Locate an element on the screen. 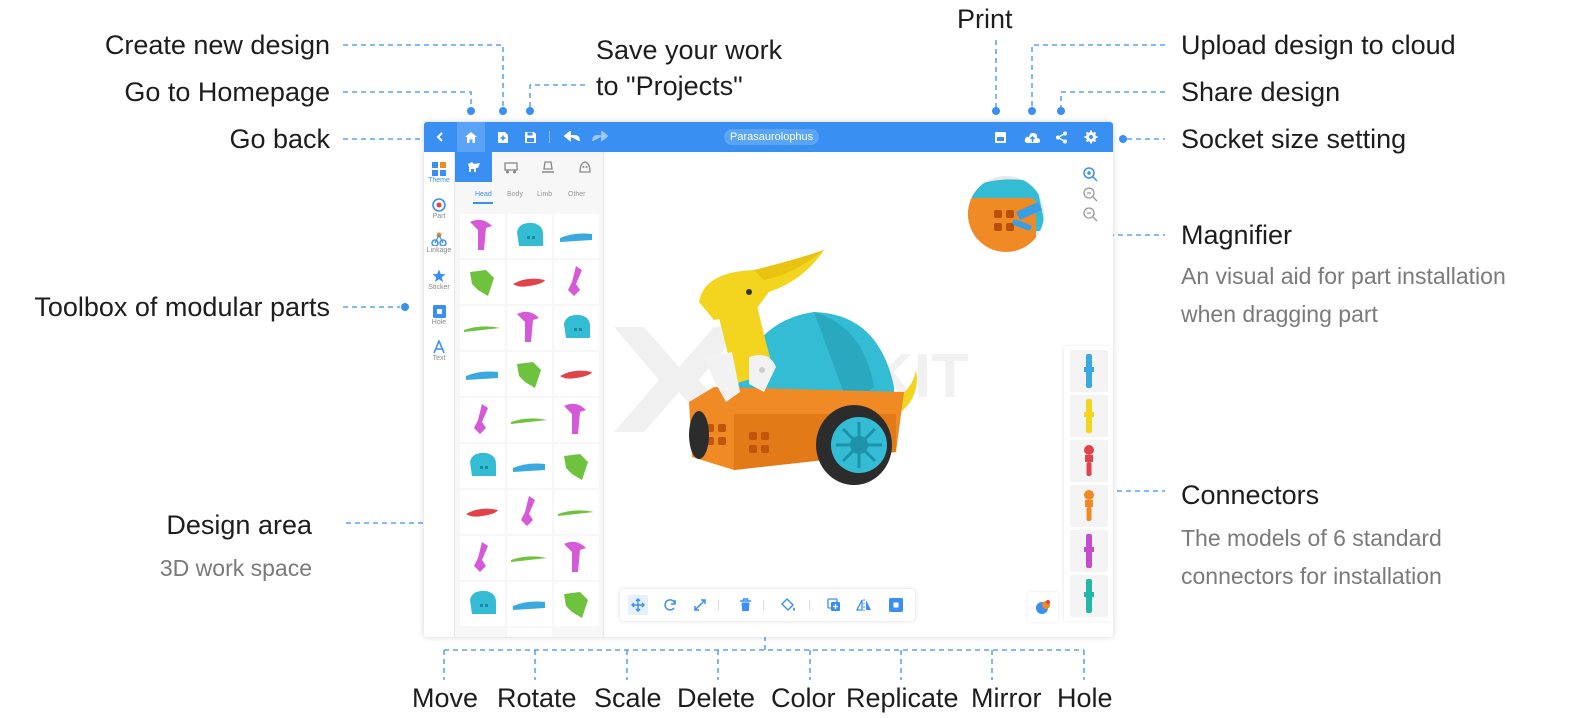 This screenshot has height=718, width=1579. share-icon is located at coordinates (1061, 137).